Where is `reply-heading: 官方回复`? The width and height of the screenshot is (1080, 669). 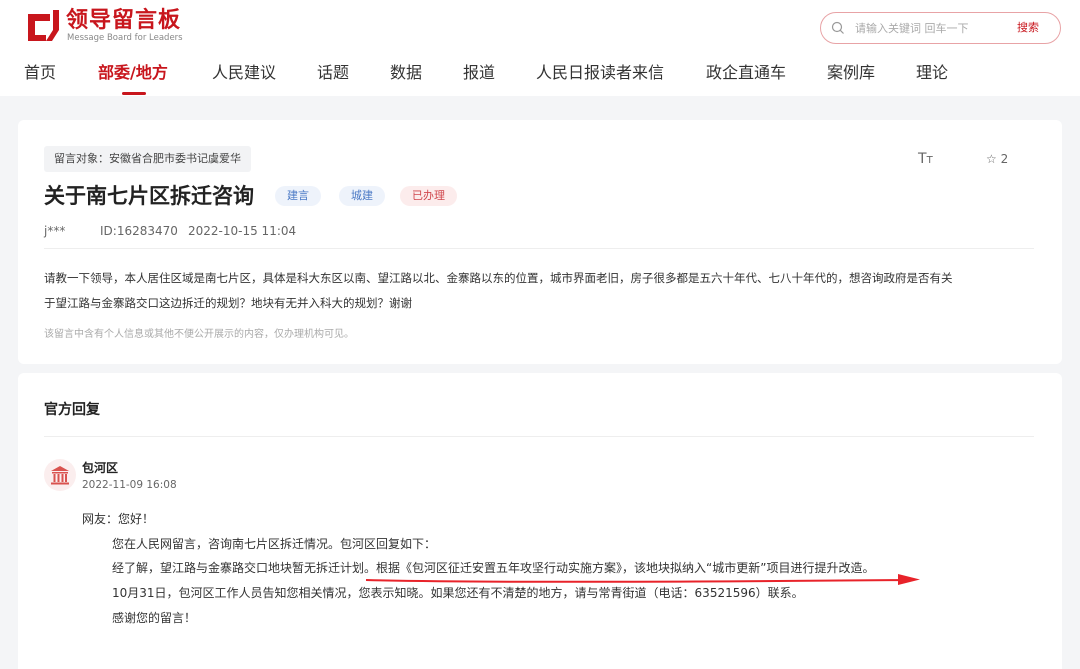
reply-heading: 官方回复 is located at coordinates (72, 410).